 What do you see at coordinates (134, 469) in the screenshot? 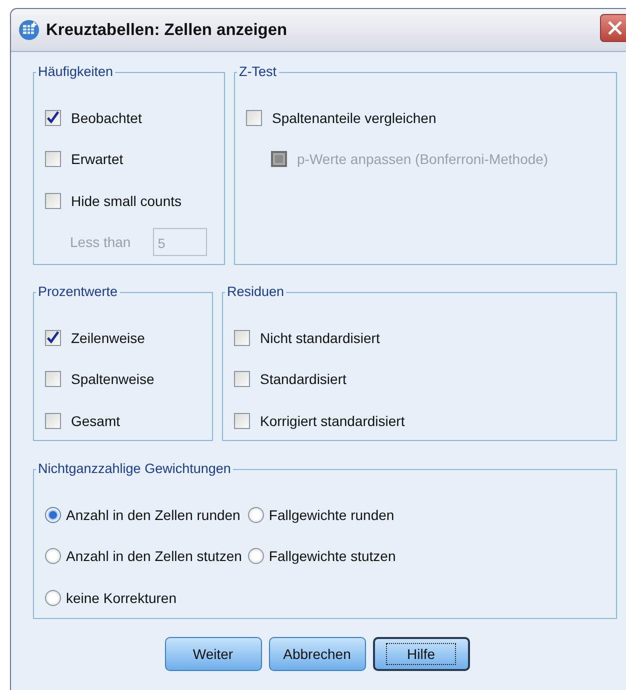
I see `group-title: Nichtganzzahlige Gewichtungen` at bounding box center [134, 469].